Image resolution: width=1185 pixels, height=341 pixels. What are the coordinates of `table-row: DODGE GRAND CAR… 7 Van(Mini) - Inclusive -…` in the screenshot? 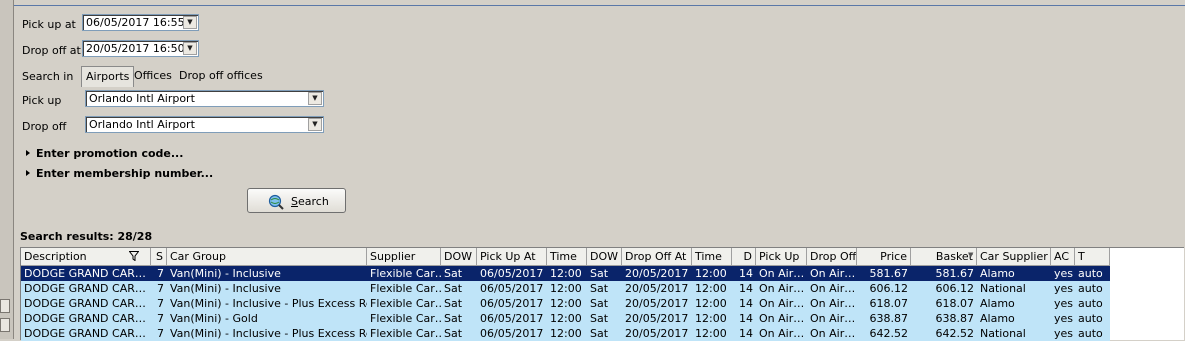 It's located at (565, 303).